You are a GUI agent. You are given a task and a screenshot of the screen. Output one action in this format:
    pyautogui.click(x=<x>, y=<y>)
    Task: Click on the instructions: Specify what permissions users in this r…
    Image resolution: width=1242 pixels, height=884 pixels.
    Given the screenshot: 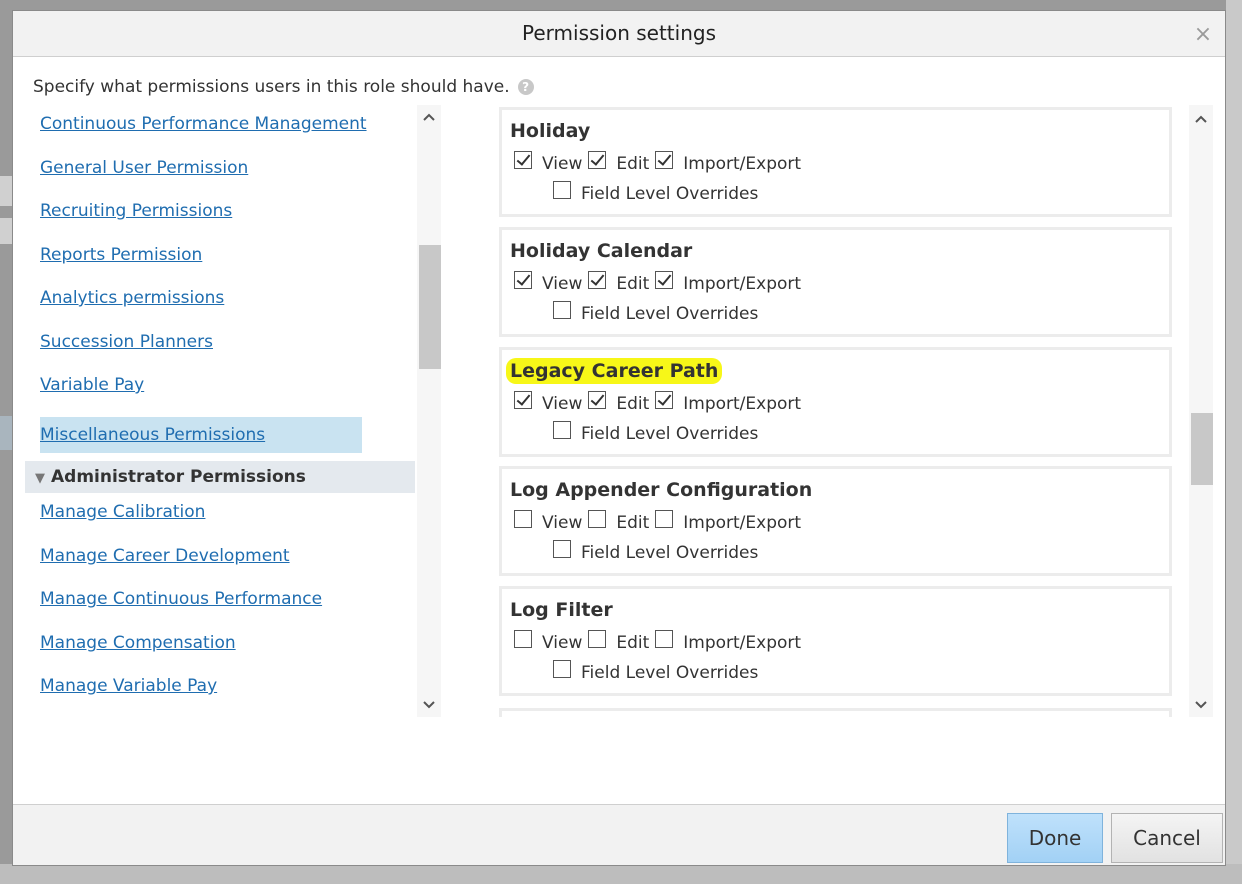 What is the action you would take?
    pyautogui.click(x=283, y=87)
    